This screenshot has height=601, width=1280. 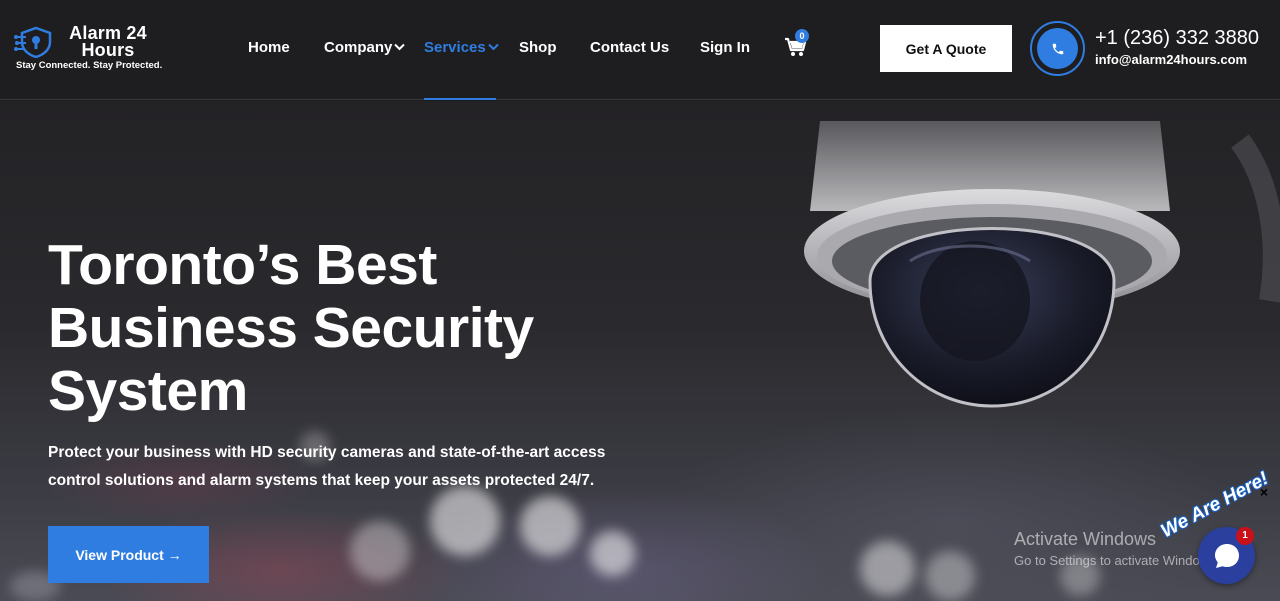 What do you see at coordinates (802, 36) in the screenshot?
I see `cart-count-badge: 0` at bounding box center [802, 36].